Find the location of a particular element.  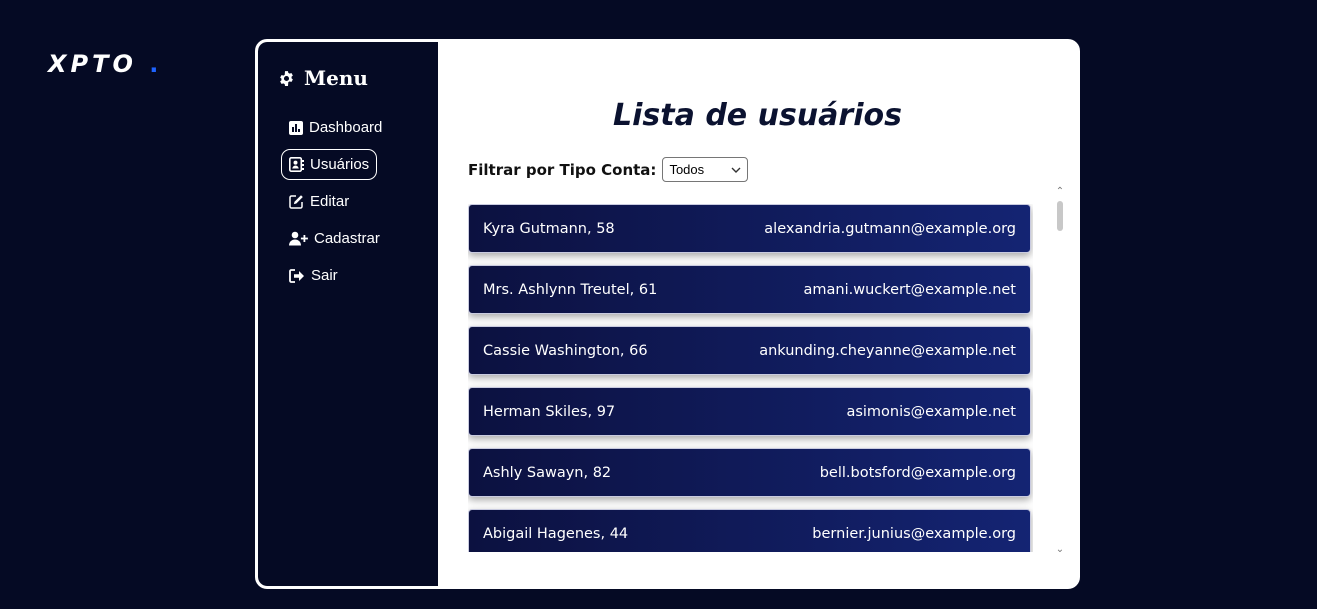

user-email: alexandria.gutmann@example.org is located at coordinates (890, 228).